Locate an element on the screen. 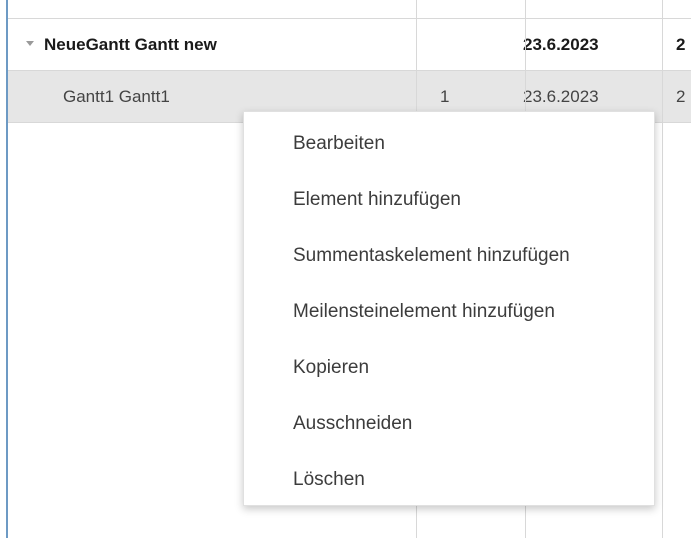  menu-item-edit: Bearbeiten is located at coordinates (450, 144).